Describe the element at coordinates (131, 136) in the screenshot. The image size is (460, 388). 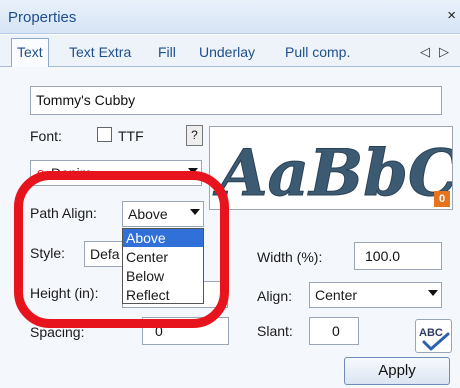
I see `ttf-label: TTF` at that location.